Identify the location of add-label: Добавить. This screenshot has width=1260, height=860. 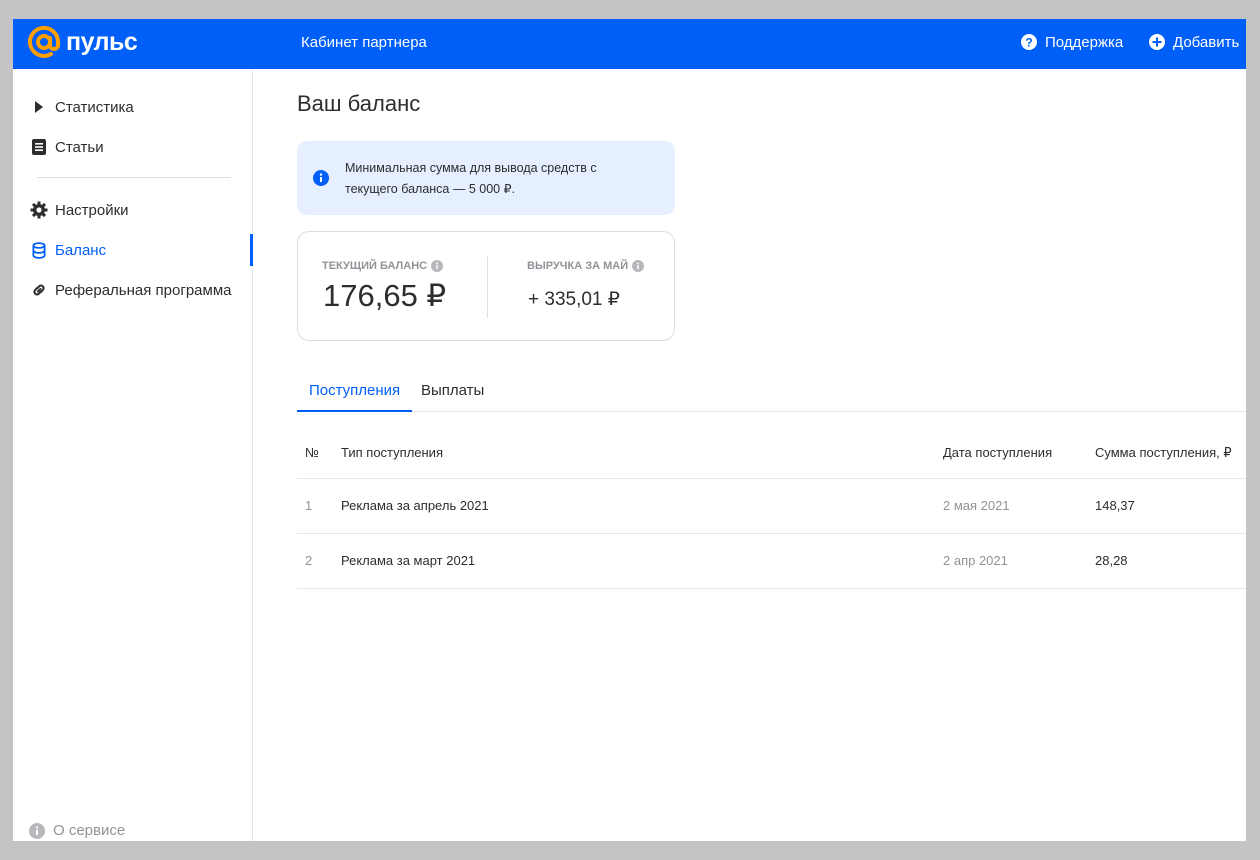
(1206, 42).